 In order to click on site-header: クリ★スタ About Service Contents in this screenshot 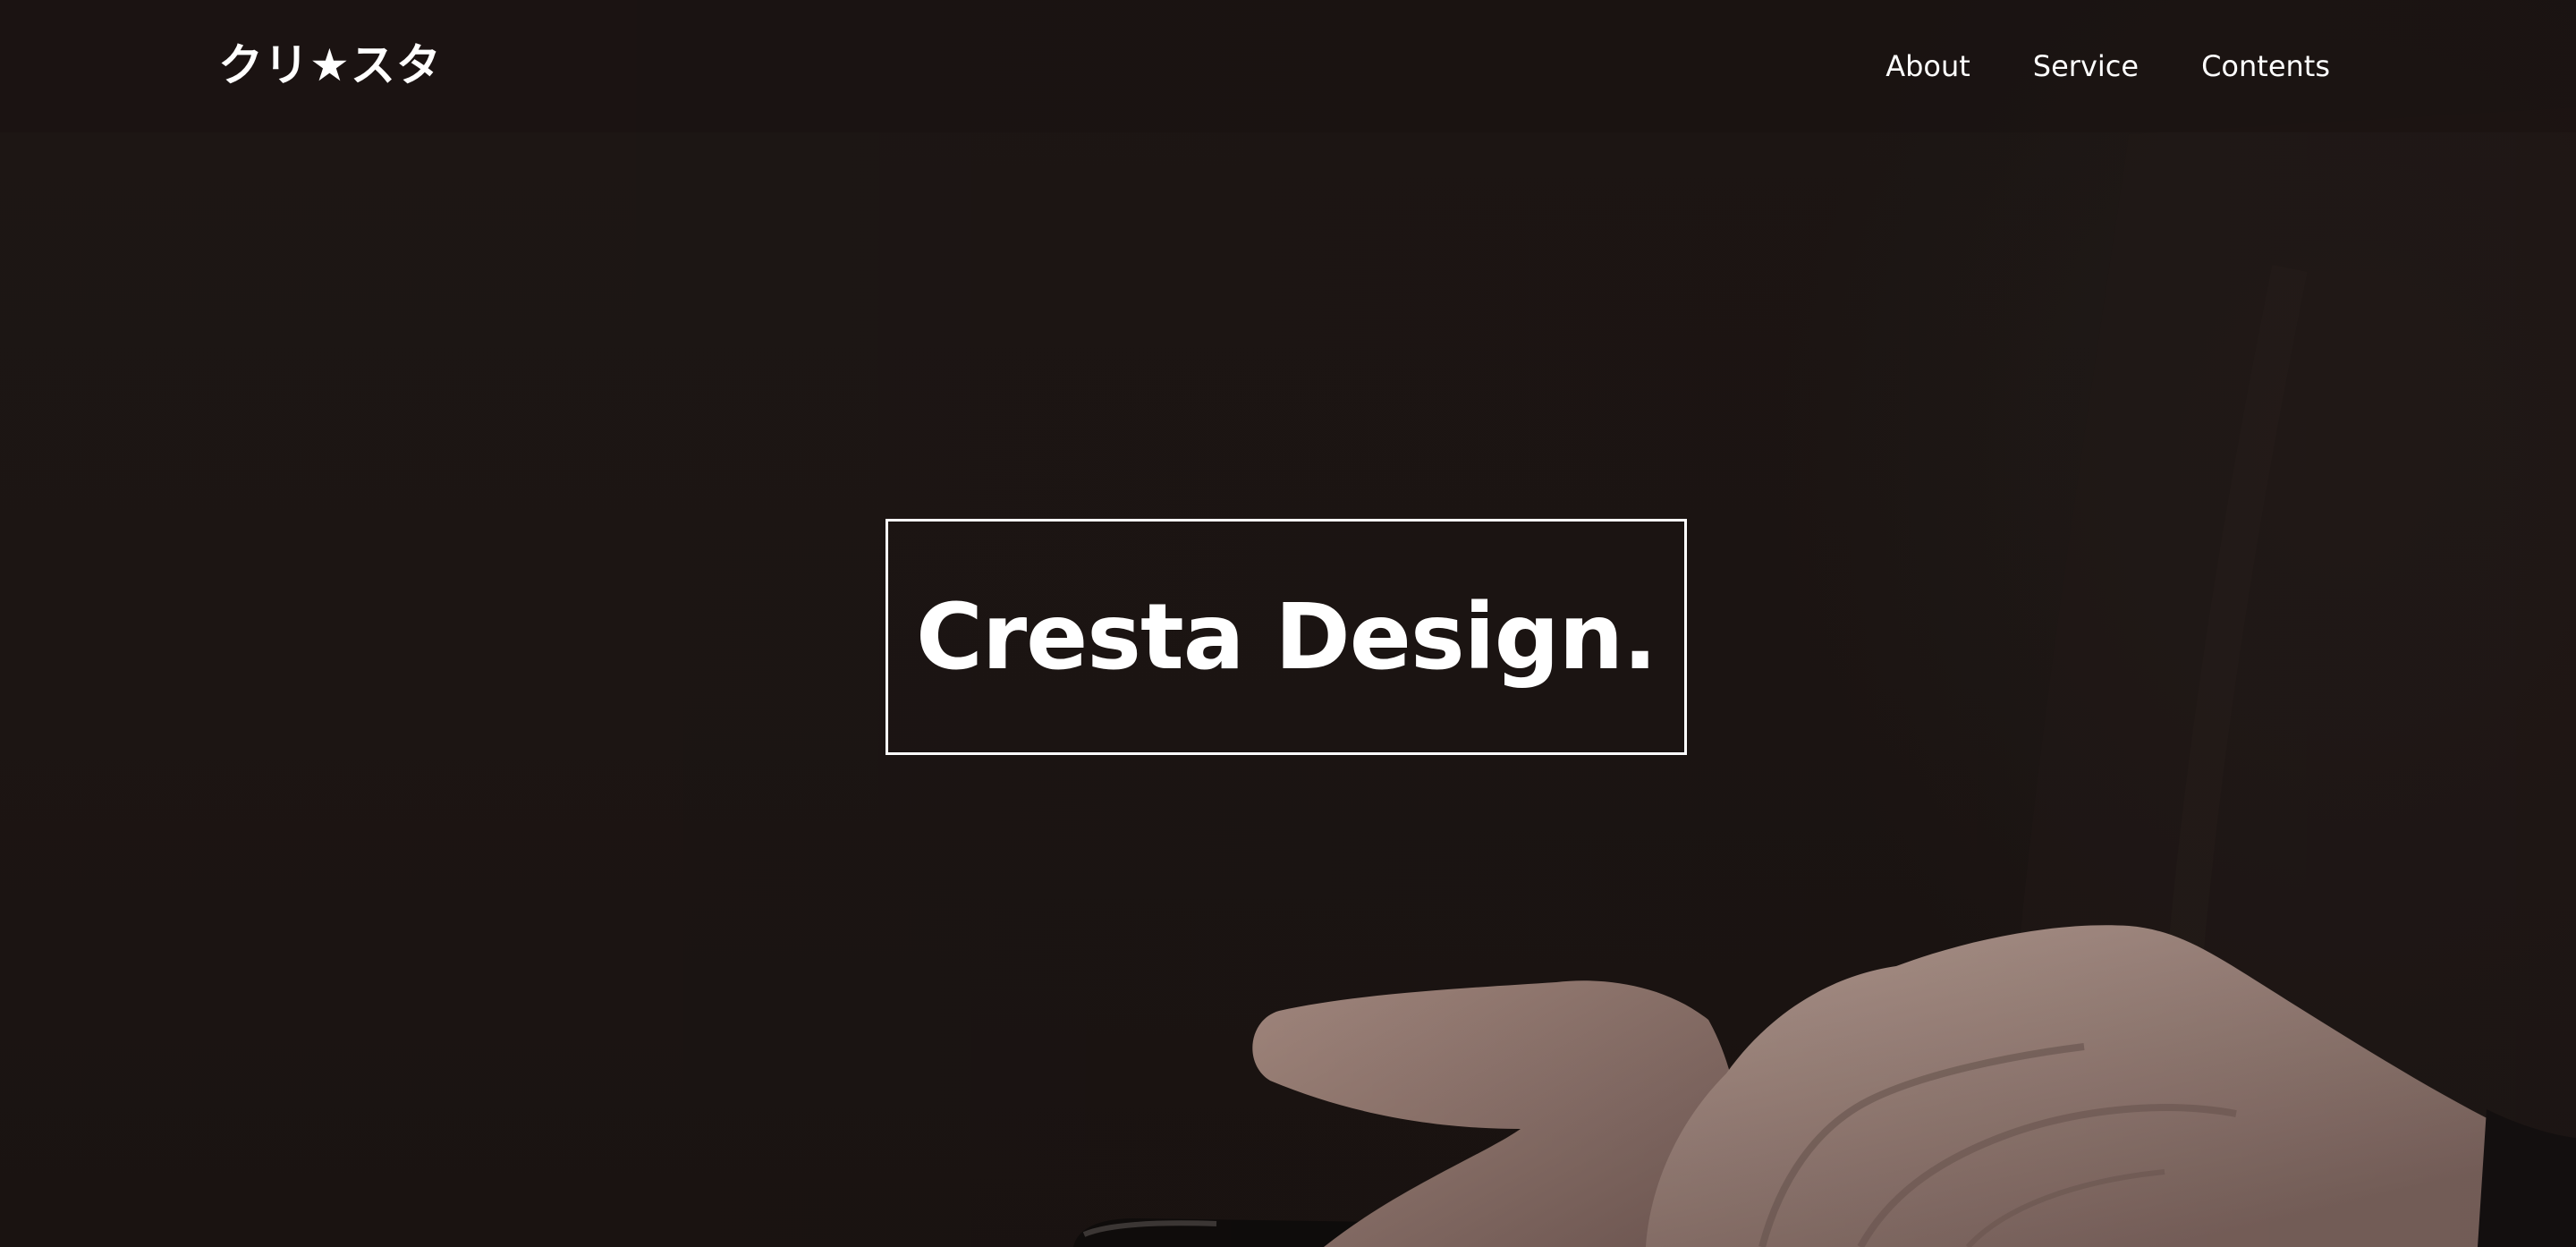, I will do `click(1288, 66)`.